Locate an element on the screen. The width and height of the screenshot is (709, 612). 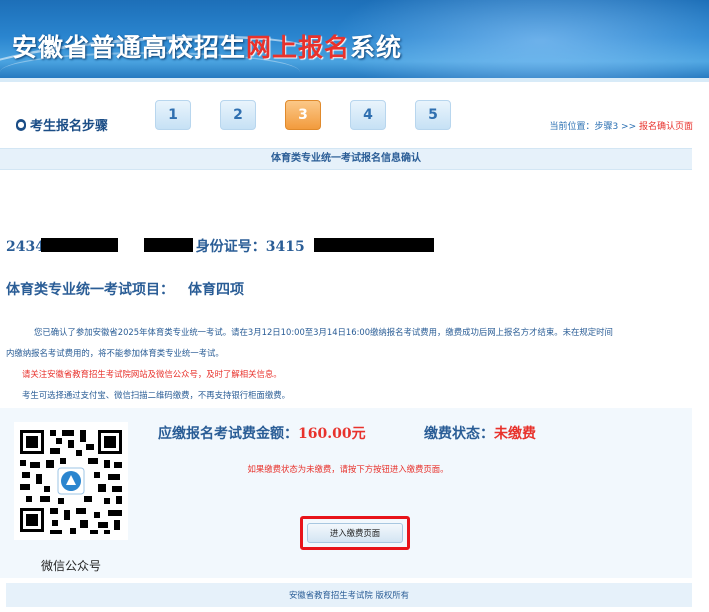
qr-code is located at coordinates (71, 481).